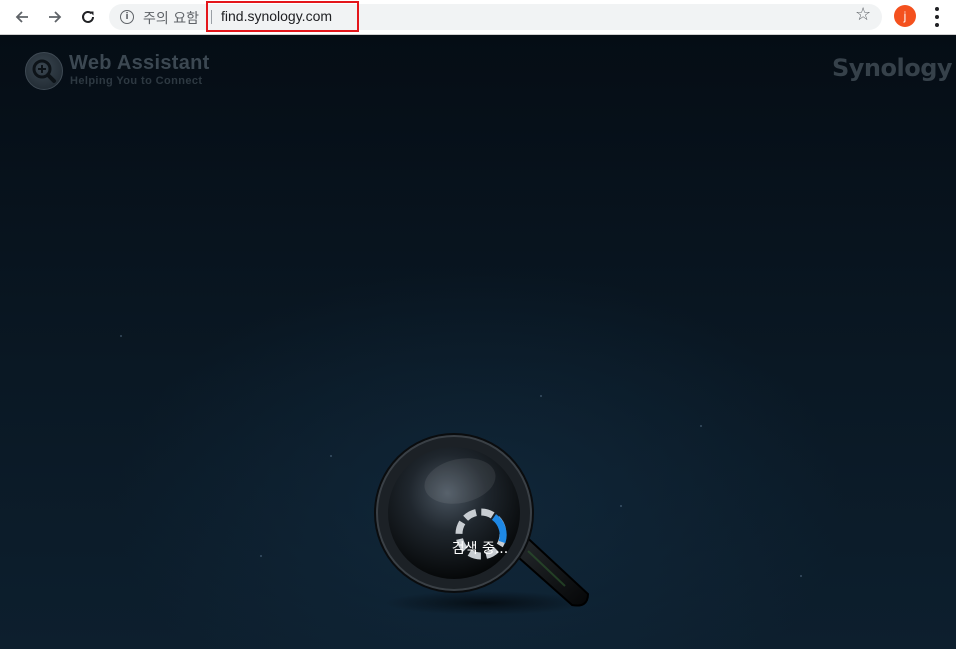  What do you see at coordinates (478, 17) in the screenshot?
I see `browser-toolbar: i 주의 요함 find.synology.com ☆ j` at bounding box center [478, 17].